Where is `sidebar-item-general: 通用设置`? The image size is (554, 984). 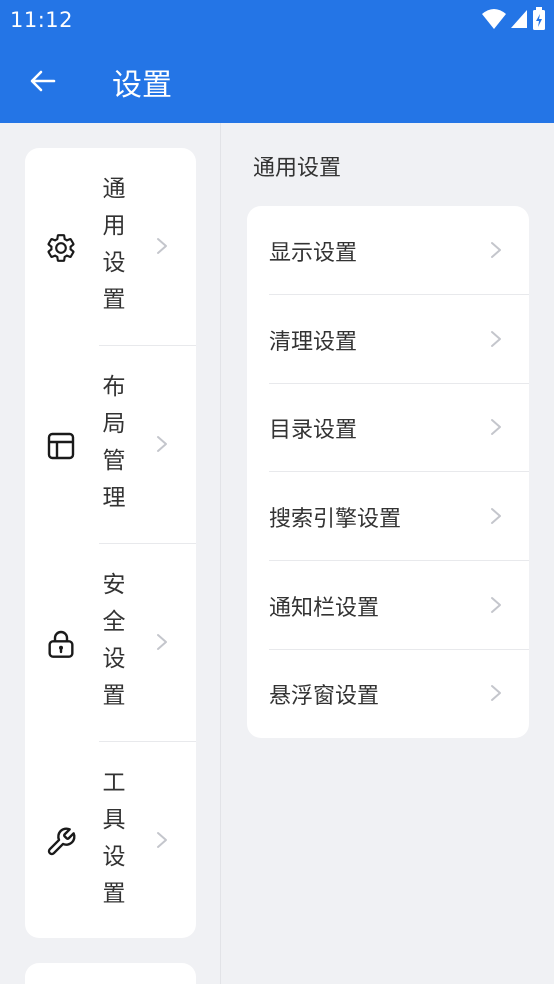
sidebar-item-general: 通用设置 is located at coordinates (110, 247).